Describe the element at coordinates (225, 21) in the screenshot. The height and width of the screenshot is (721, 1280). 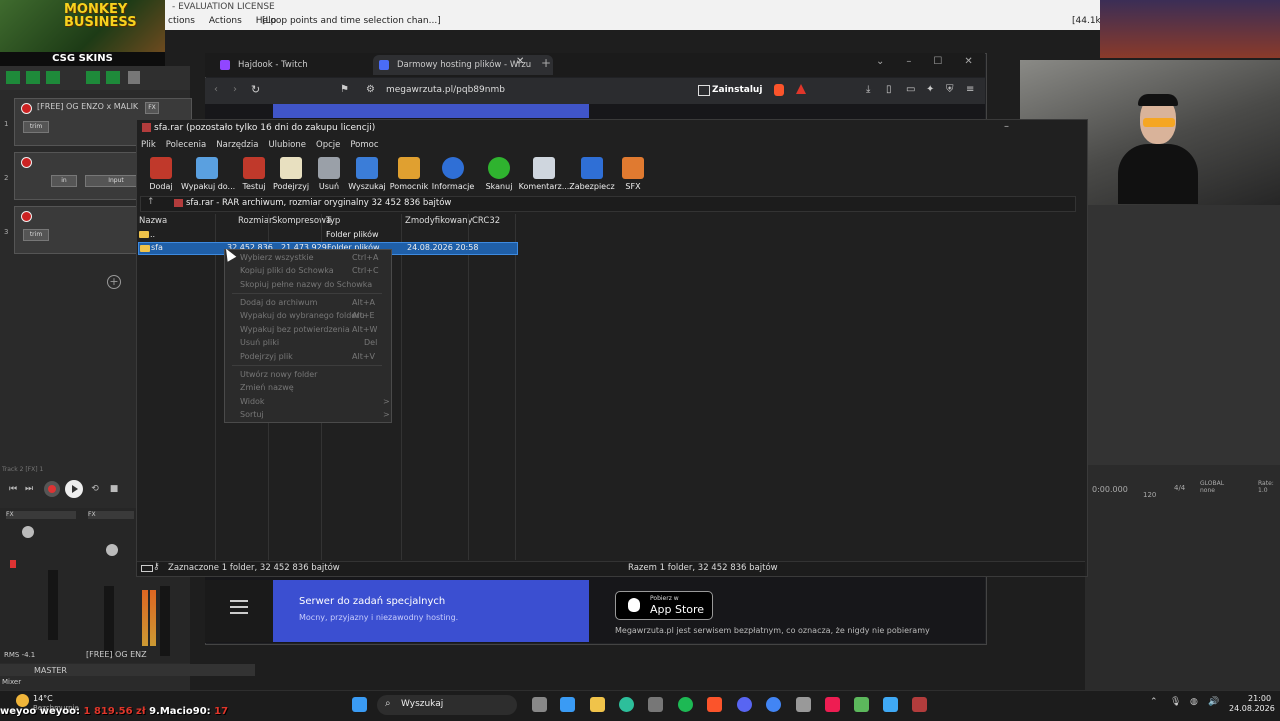
I see `daw-menu-item: Actions` at that location.